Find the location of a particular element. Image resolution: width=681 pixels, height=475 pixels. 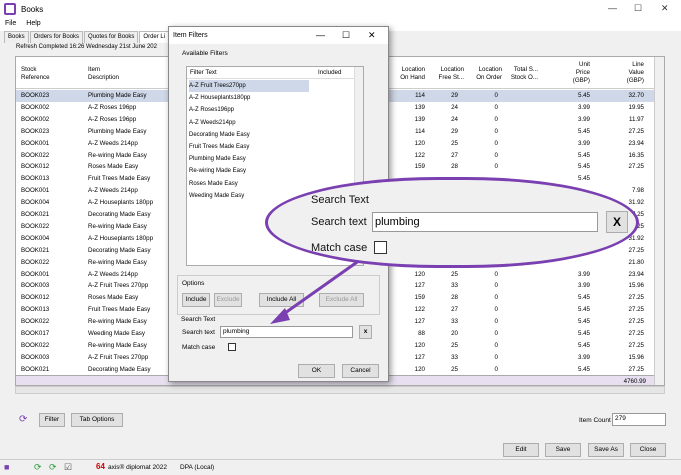

exclude-button: Exclude is located at coordinates (228, 300).